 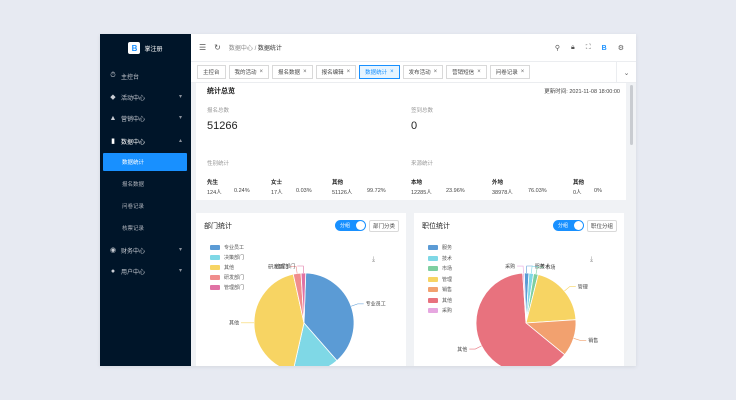 I want to click on clock-icon: ⏱, so click(x=113, y=75).